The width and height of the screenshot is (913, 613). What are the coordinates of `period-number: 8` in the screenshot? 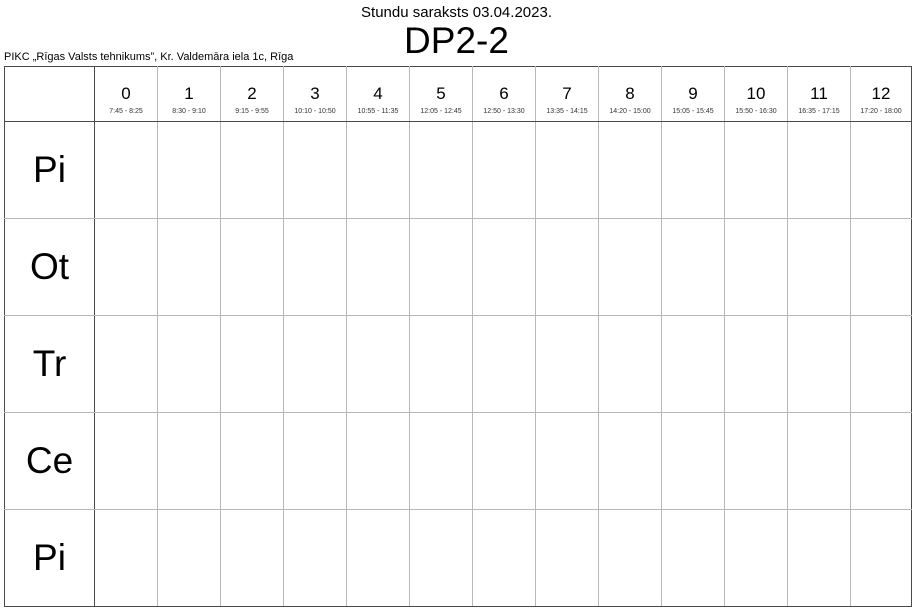 It's located at (630, 93).